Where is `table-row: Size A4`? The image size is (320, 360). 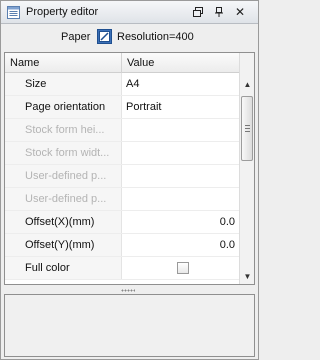
table-row: Size A4 is located at coordinates (122, 84).